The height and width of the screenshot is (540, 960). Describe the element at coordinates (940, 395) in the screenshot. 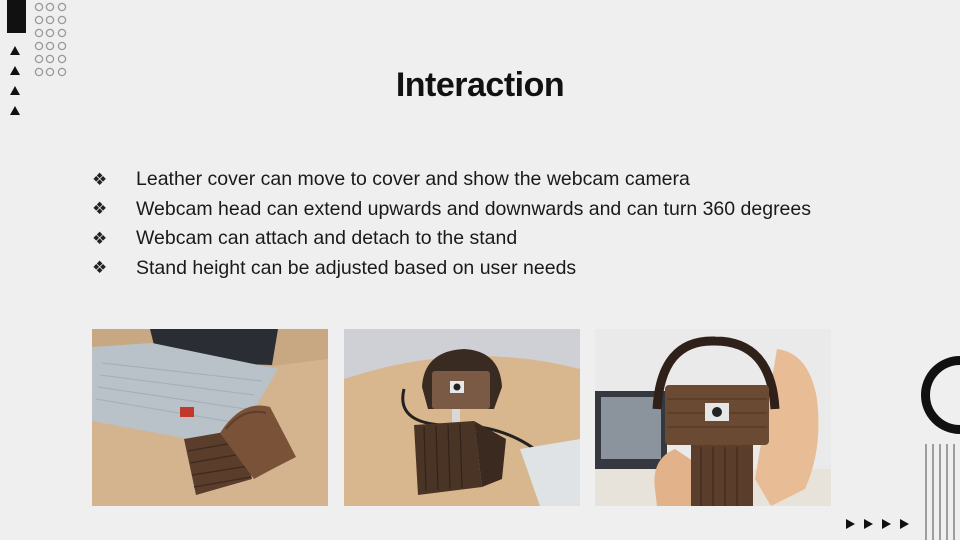

I see `decorative-ring` at that location.